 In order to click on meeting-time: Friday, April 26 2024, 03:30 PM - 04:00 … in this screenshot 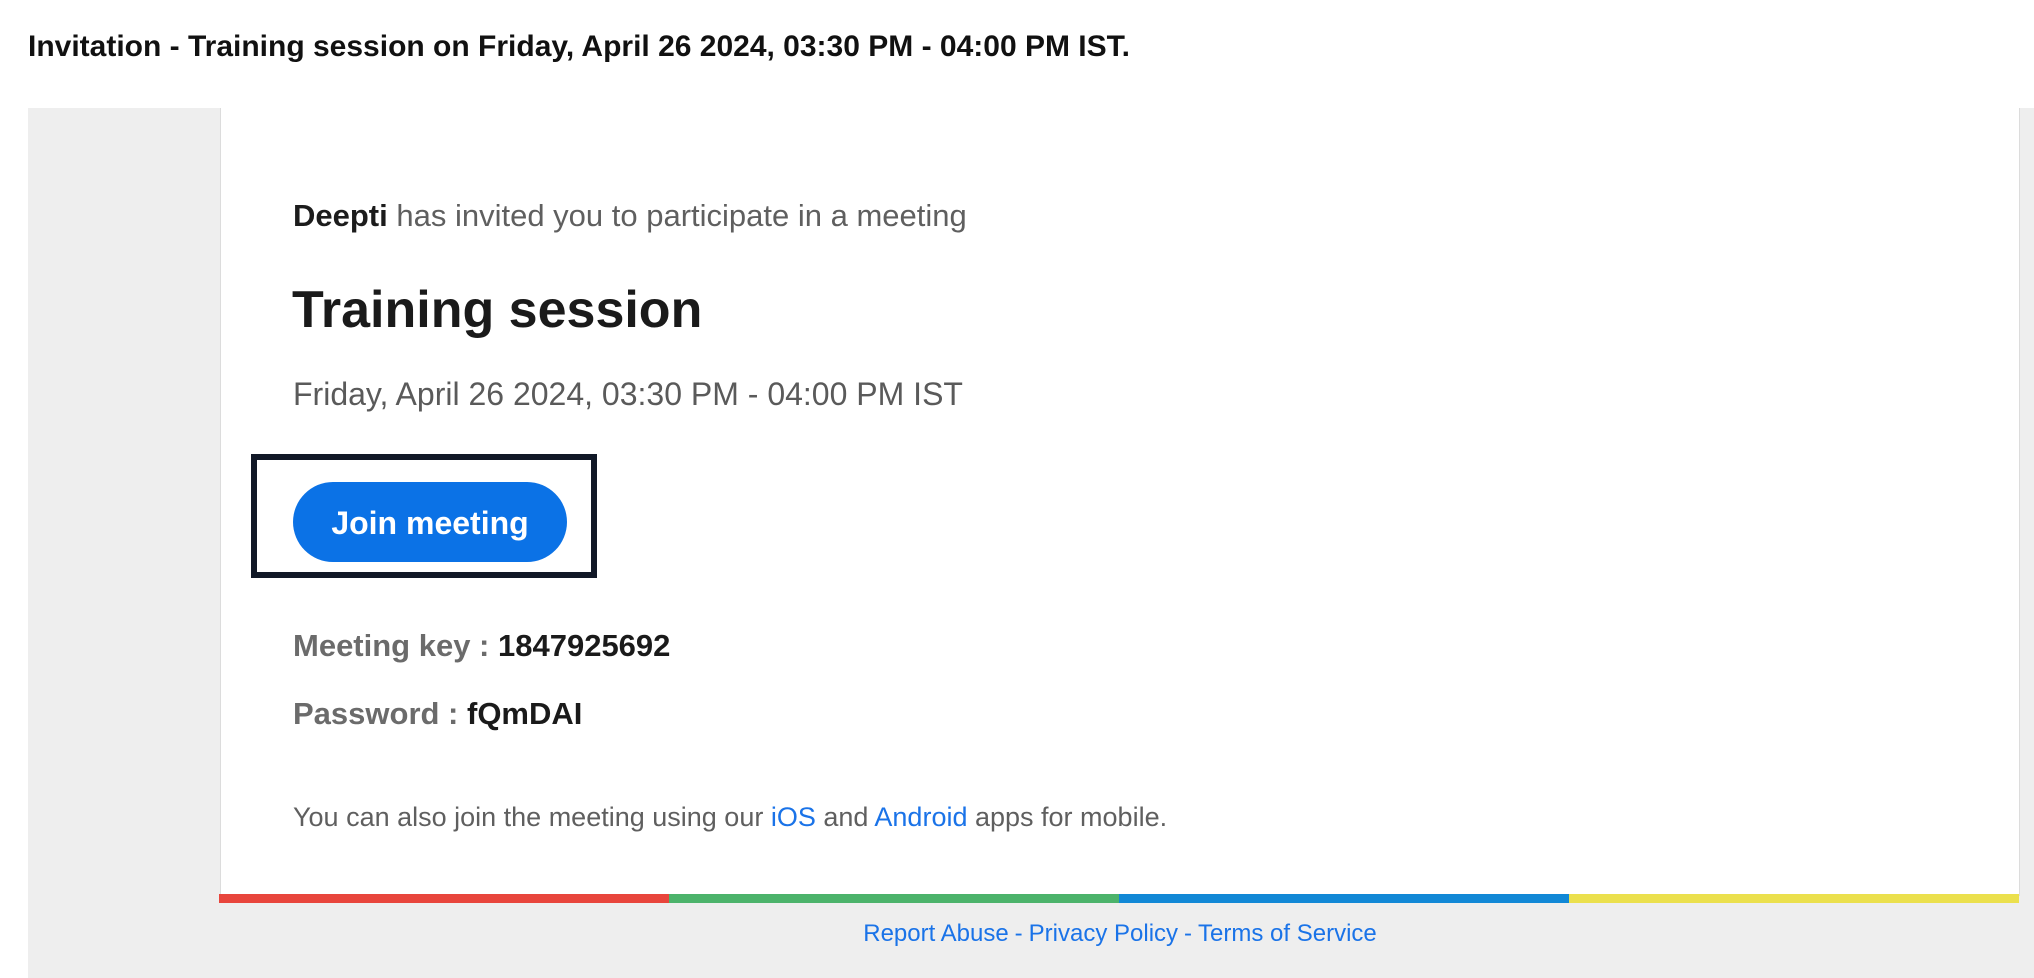, I will do `click(628, 394)`.